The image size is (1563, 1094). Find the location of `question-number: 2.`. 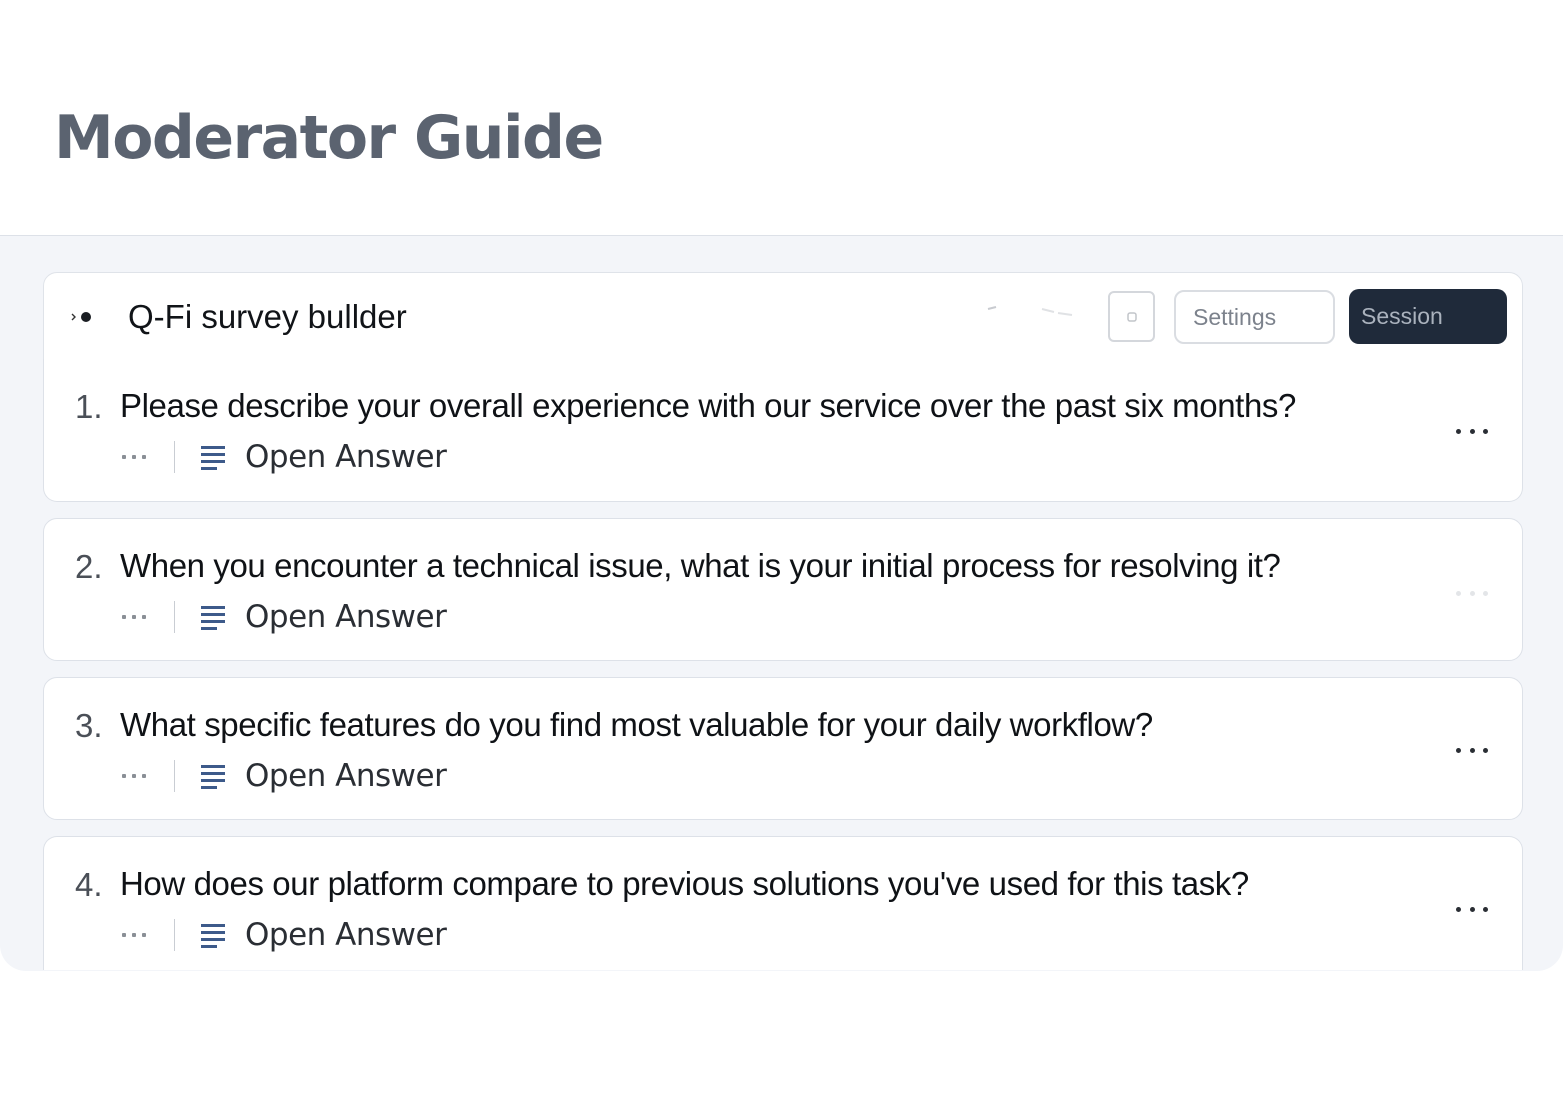

question-number: 2. is located at coordinates (89, 566).